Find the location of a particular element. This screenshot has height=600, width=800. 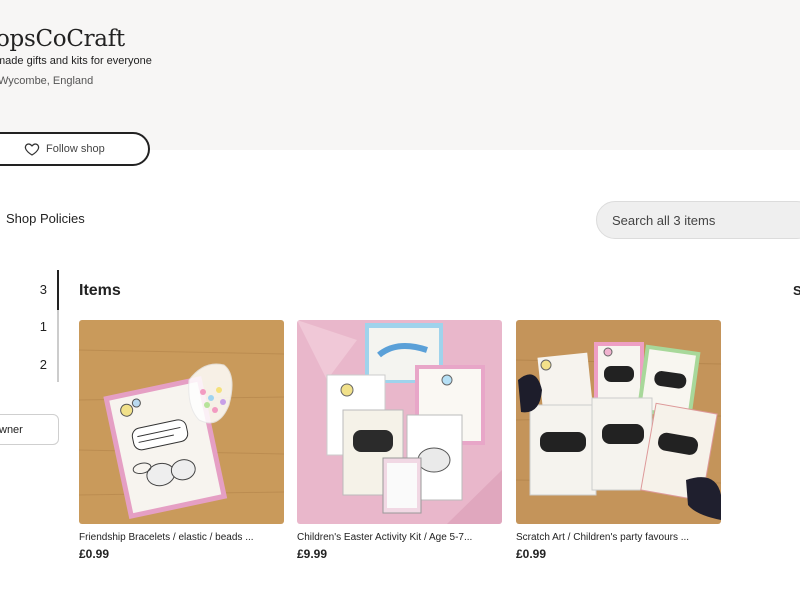

shop-name: opsCoCraft is located at coordinates (62, 39).